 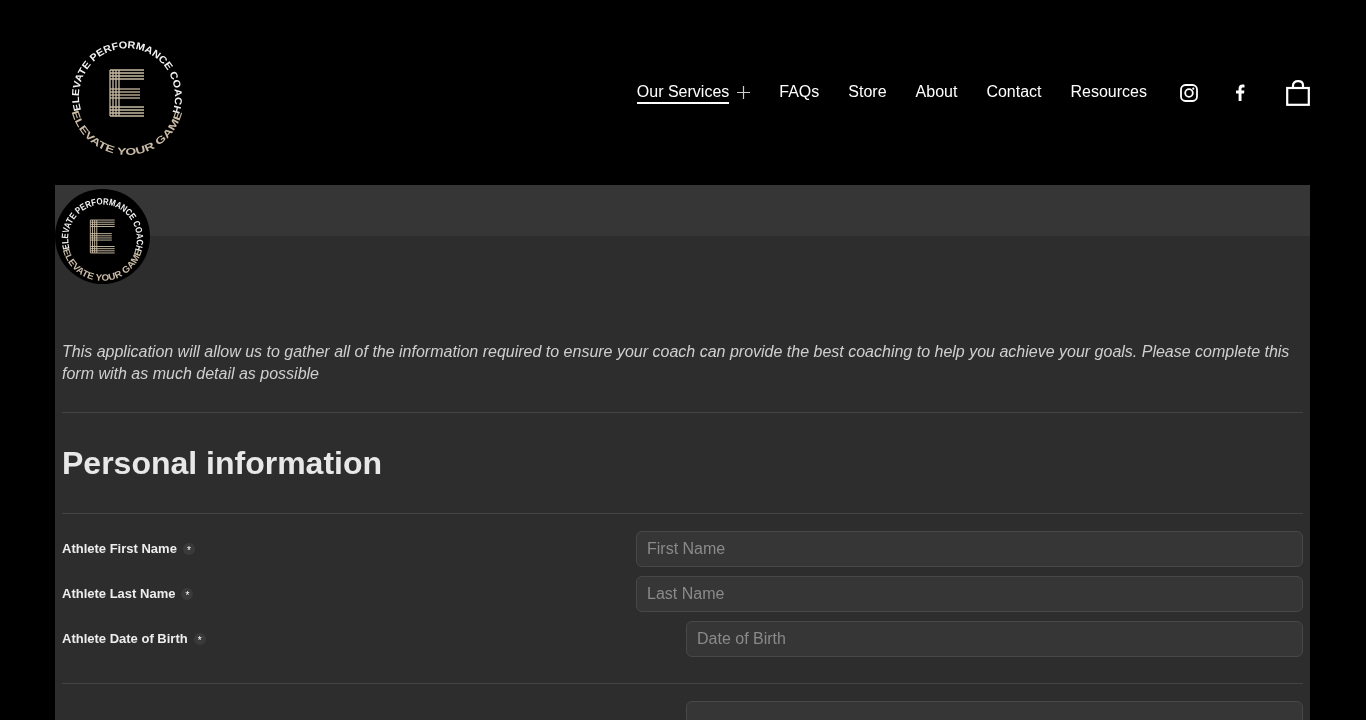 I want to click on nav-link: Contact, so click(x=1014, y=92).